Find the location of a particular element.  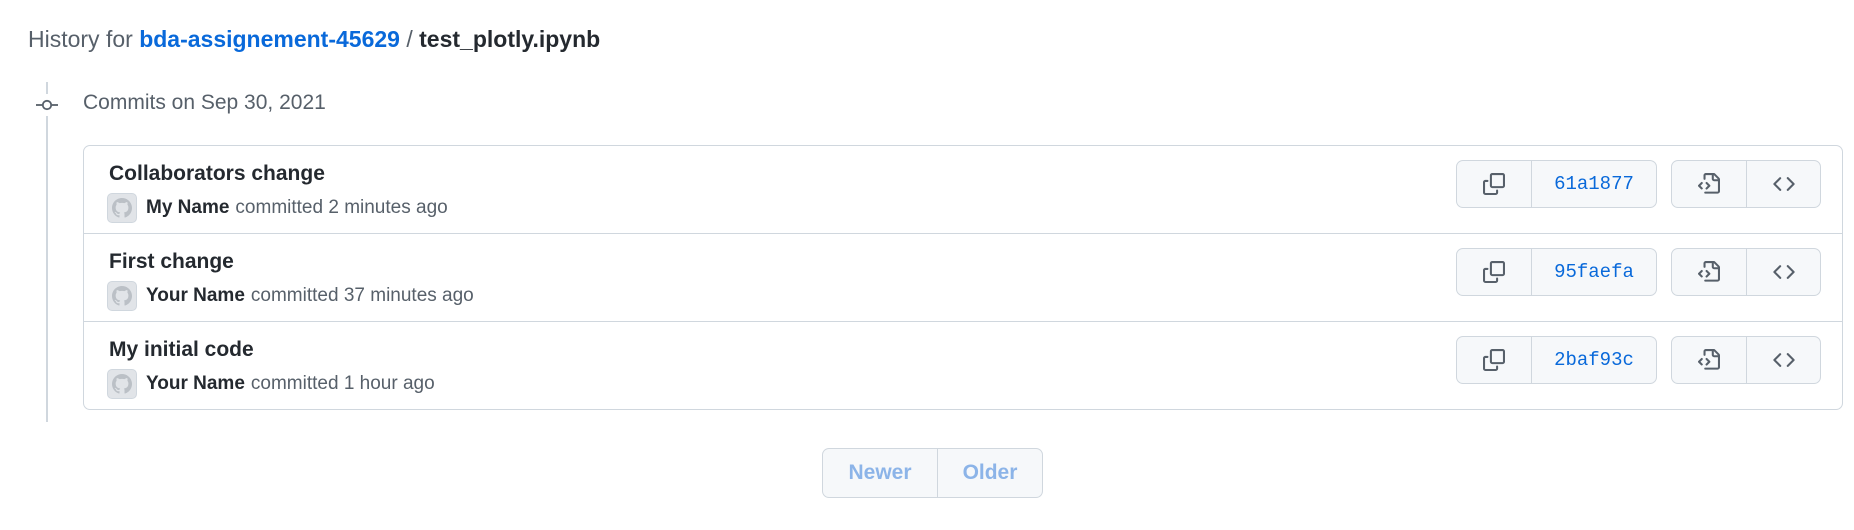

sha-button-group: 2baf93c is located at coordinates (1556, 360).